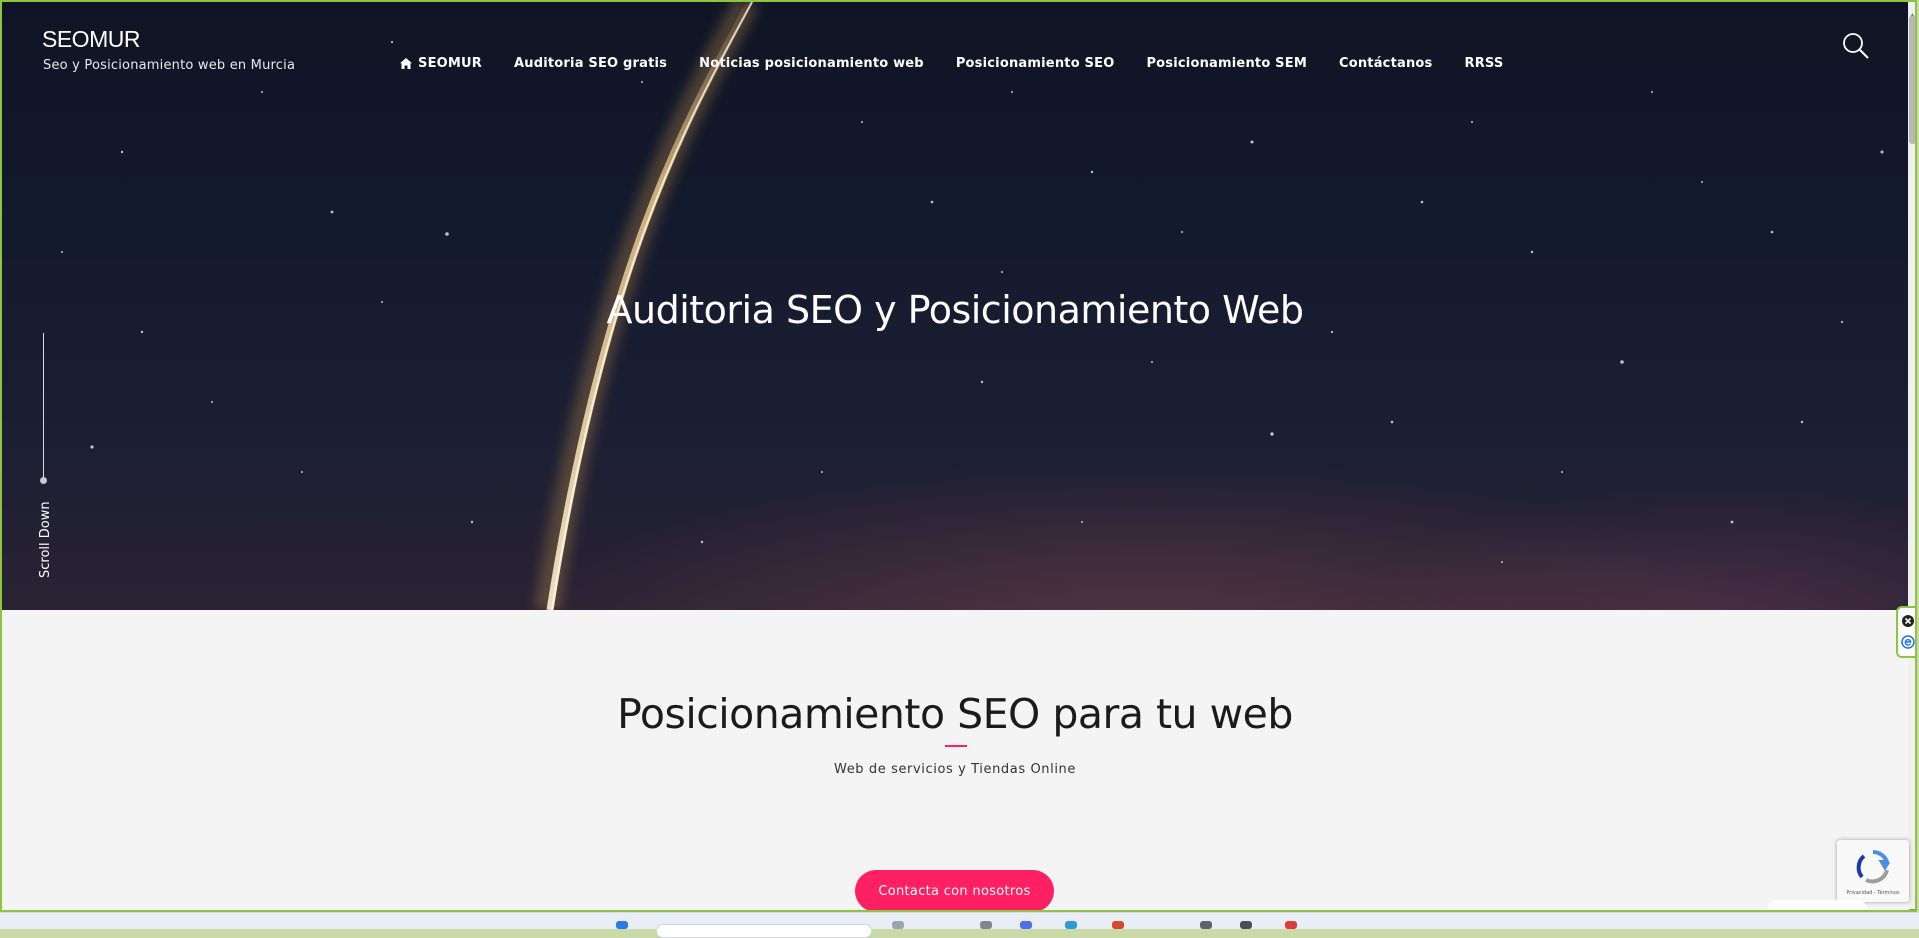 This screenshot has width=1919, height=938. I want to click on recaptcha-icon, so click(1873, 869).